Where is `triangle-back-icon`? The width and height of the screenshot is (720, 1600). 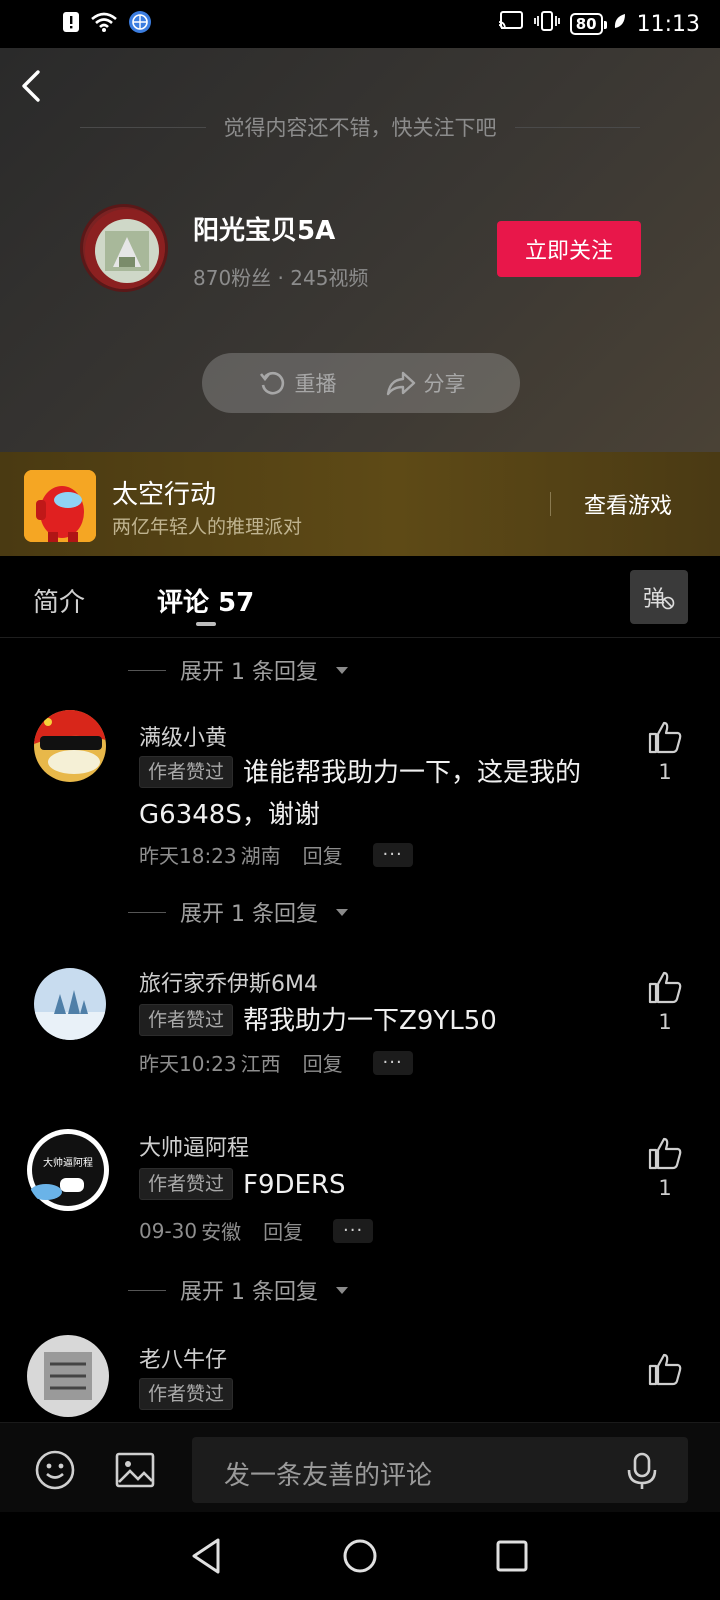
triangle-back-icon is located at coordinates (206, 1556).